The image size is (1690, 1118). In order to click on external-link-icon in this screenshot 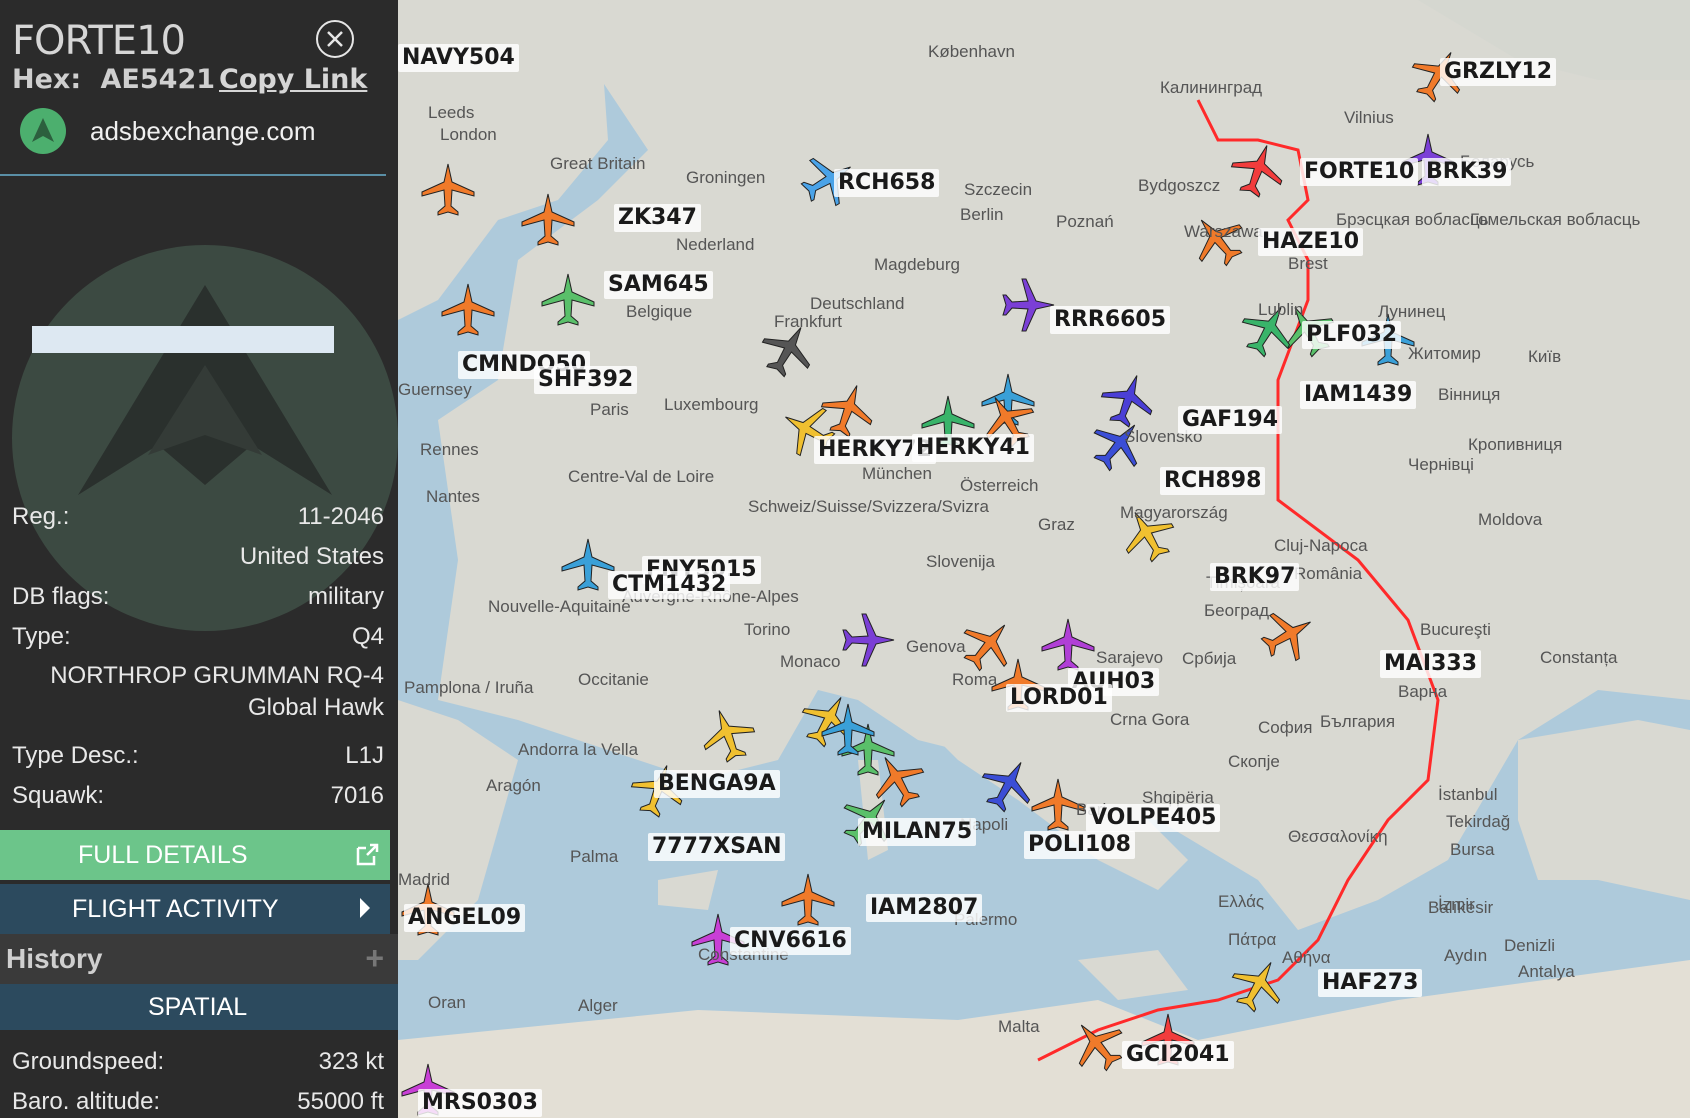, I will do `click(367, 854)`.